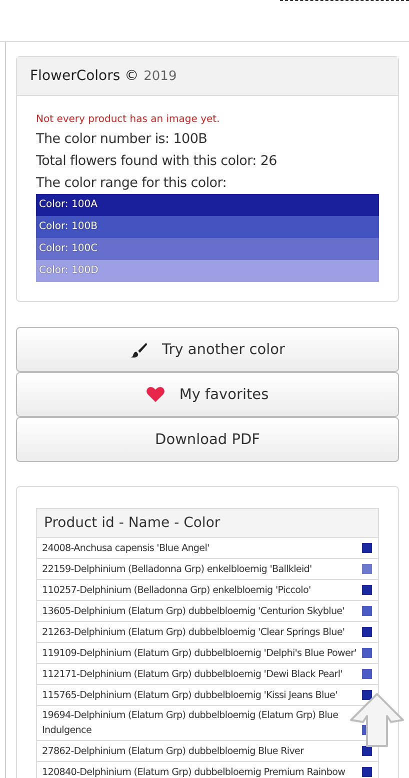  What do you see at coordinates (194, 772) in the screenshot?
I see `product-name: 120840-Delphinium (Elatum Grp) dubbelbloemig Premium Rainbow` at bounding box center [194, 772].